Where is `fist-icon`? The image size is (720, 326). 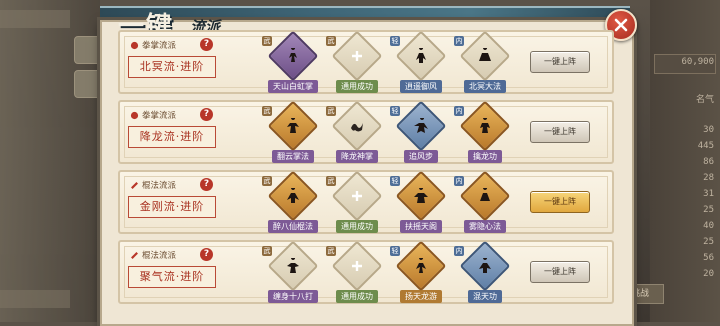 fist-icon is located at coordinates (134, 45).